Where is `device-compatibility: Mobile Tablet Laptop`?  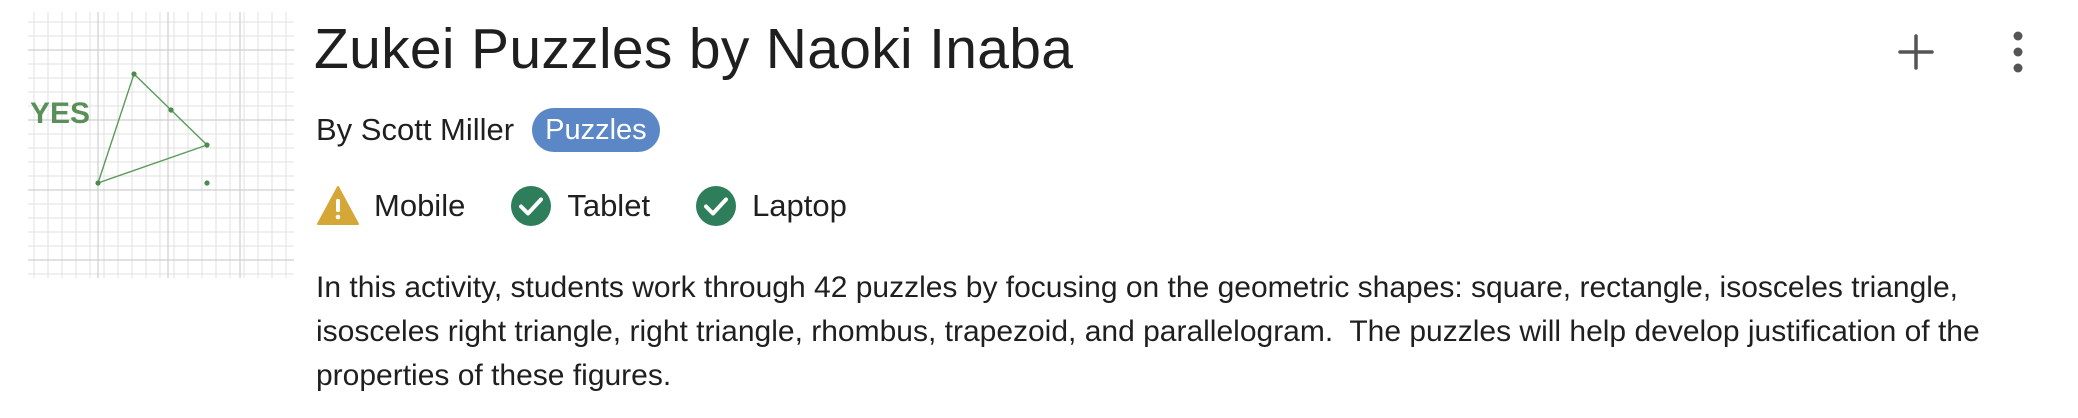 device-compatibility: Mobile Tablet Laptop is located at coordinates (603, 206).